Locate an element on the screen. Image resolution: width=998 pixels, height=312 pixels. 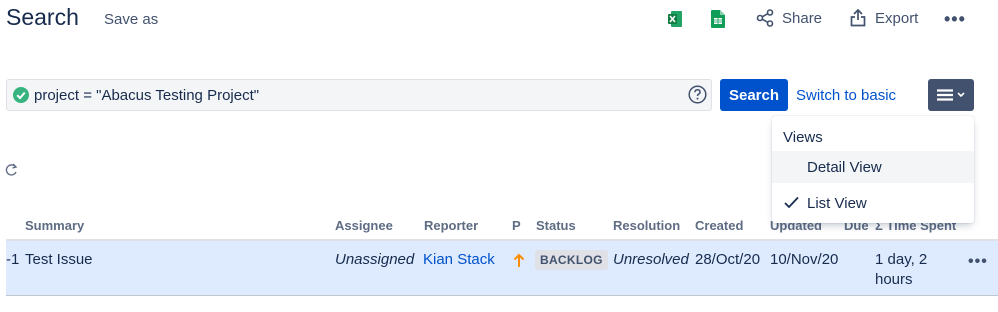
list-menu-icon is located at coordinates (945, 95).